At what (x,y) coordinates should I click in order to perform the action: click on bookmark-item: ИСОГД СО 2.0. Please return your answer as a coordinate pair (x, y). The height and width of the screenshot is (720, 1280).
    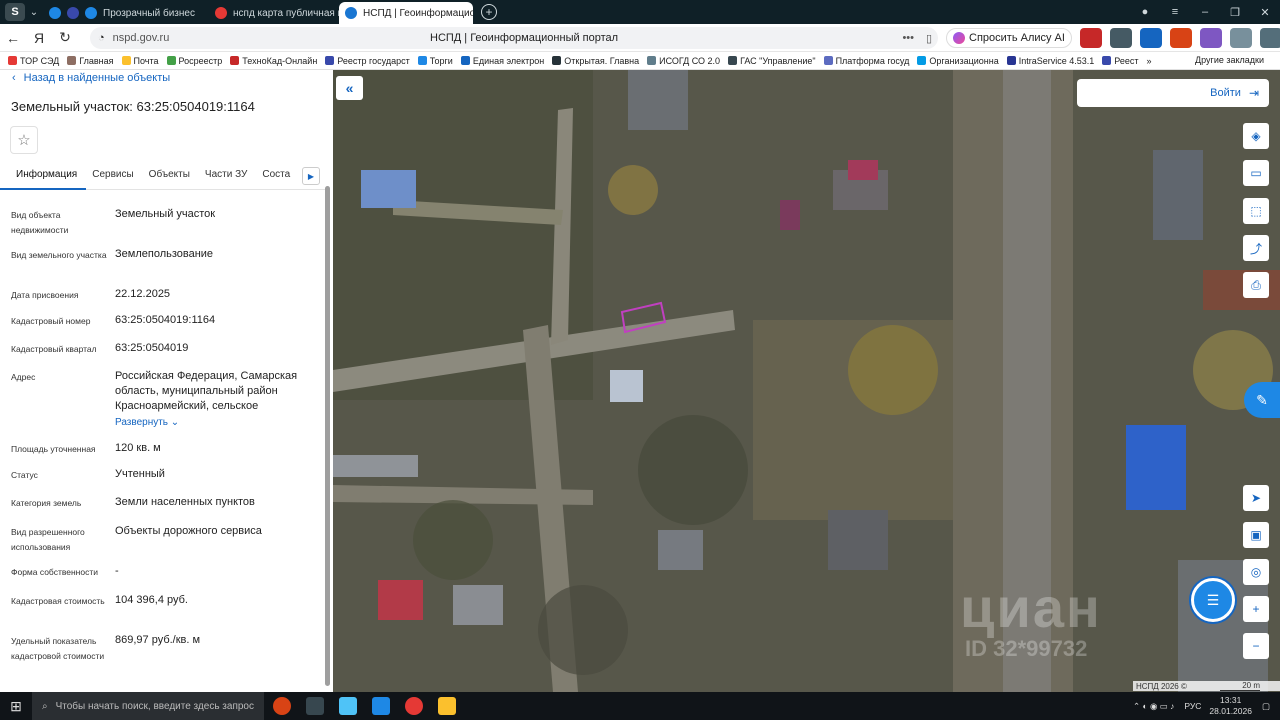
    Looking at the image, I should click on (683, 61).